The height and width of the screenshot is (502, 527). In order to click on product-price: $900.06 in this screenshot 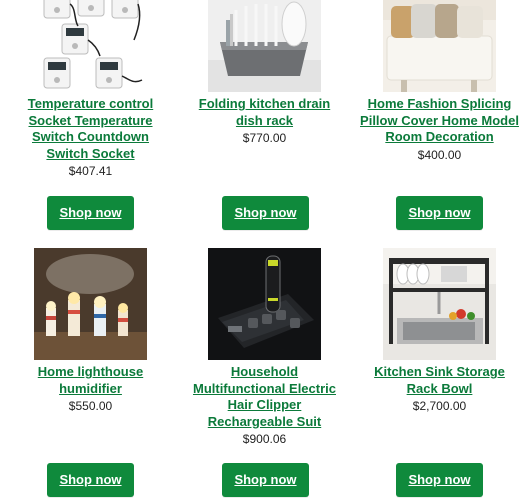, I will do `click(264, 439)`.